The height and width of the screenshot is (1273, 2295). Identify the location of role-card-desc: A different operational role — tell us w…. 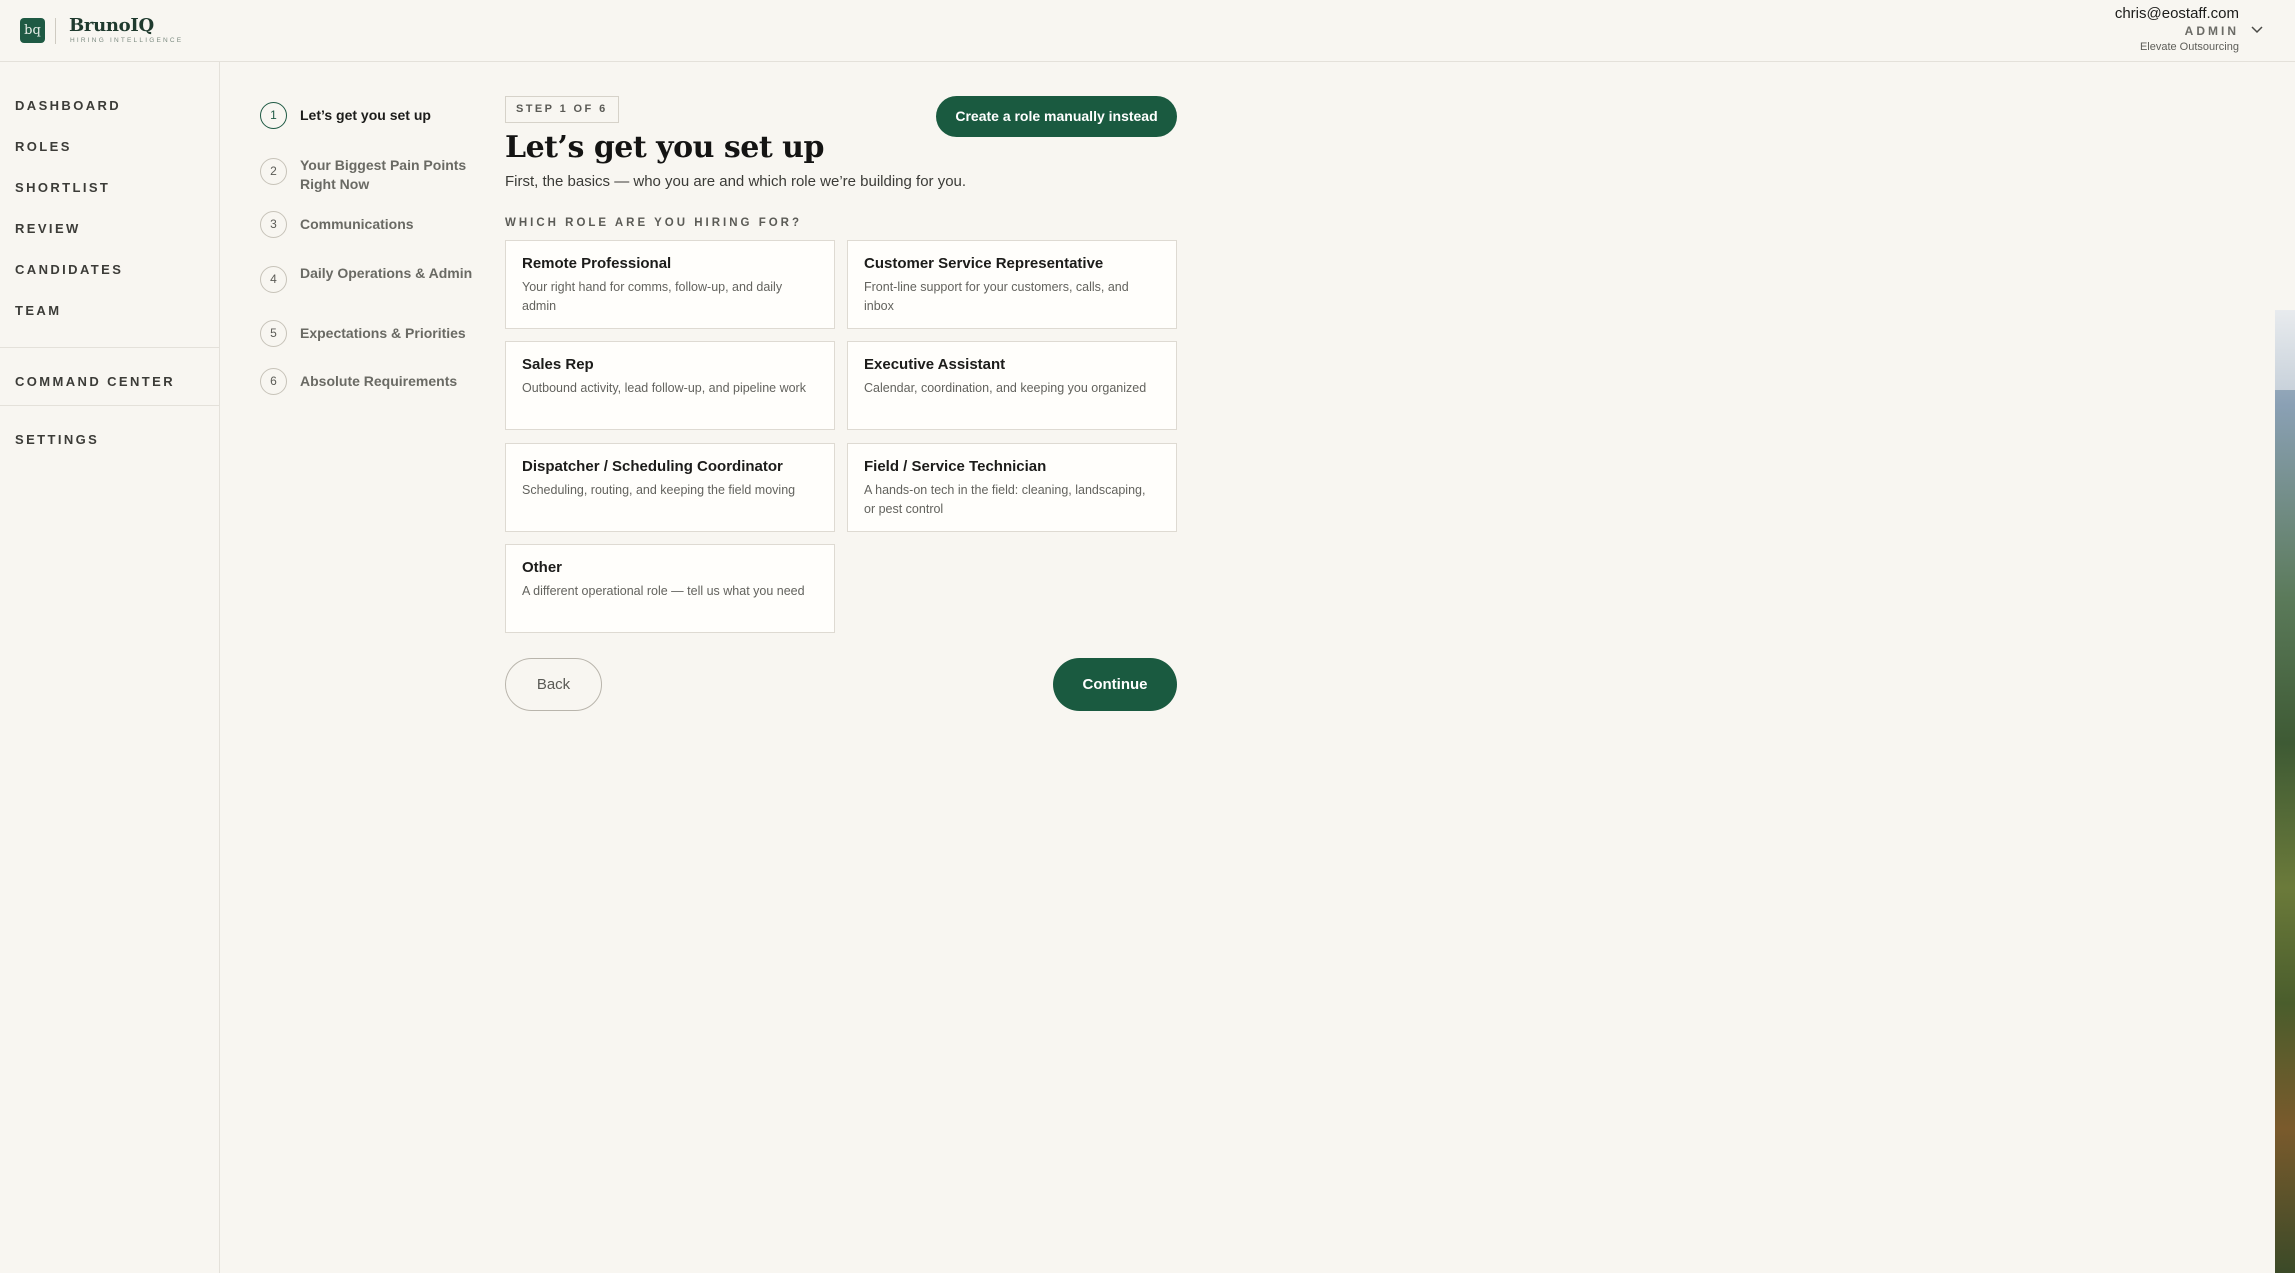
(663, 591).